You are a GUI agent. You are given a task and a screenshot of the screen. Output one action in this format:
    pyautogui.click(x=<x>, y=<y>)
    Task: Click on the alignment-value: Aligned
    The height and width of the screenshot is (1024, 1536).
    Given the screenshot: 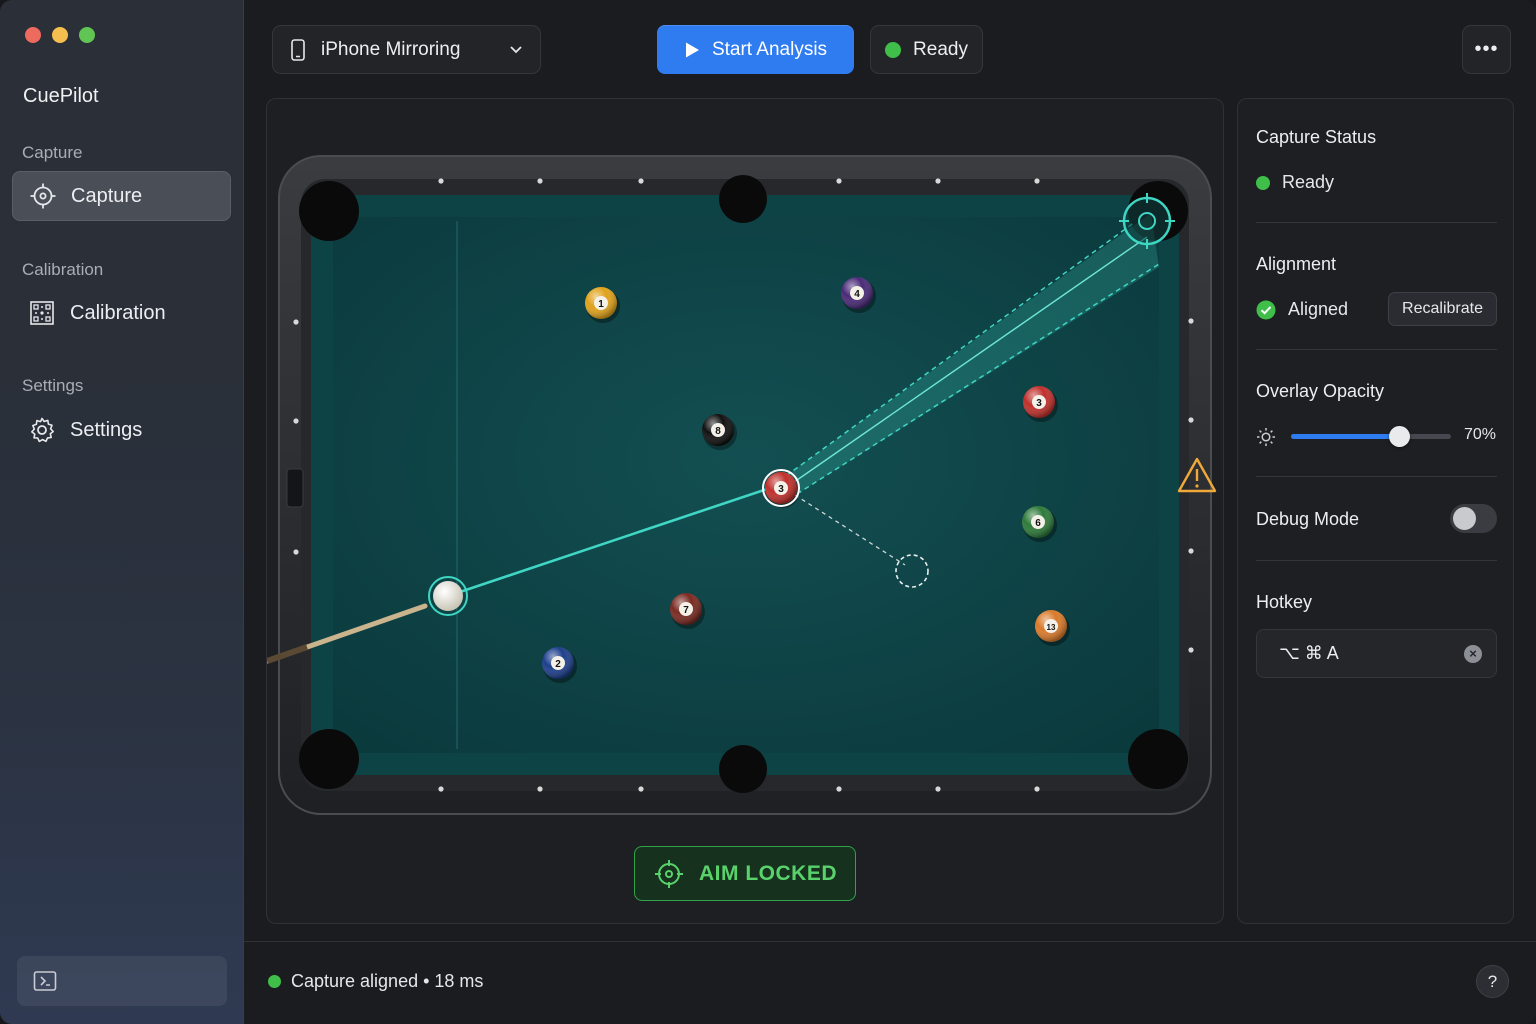 What is the action you would take?
    pyautogui.click(x=1318, y=309)
    